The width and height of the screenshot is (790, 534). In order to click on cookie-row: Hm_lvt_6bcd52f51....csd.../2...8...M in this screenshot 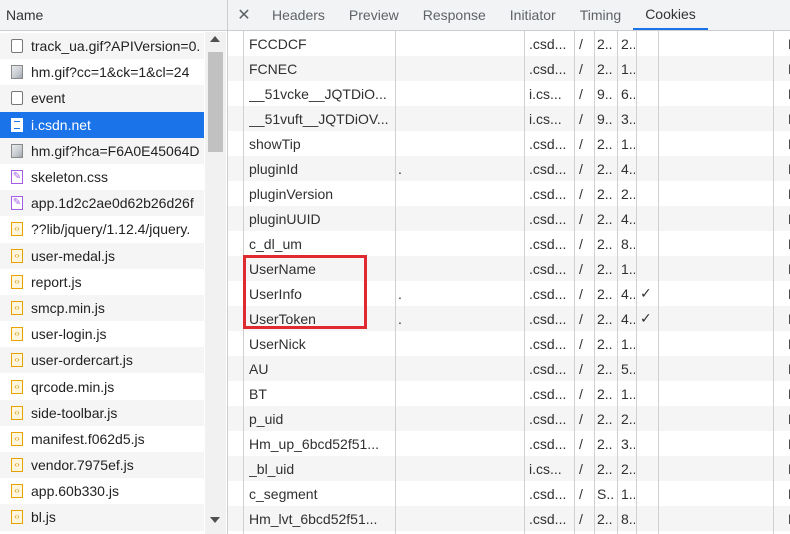, I will do `click(509, 518)`.